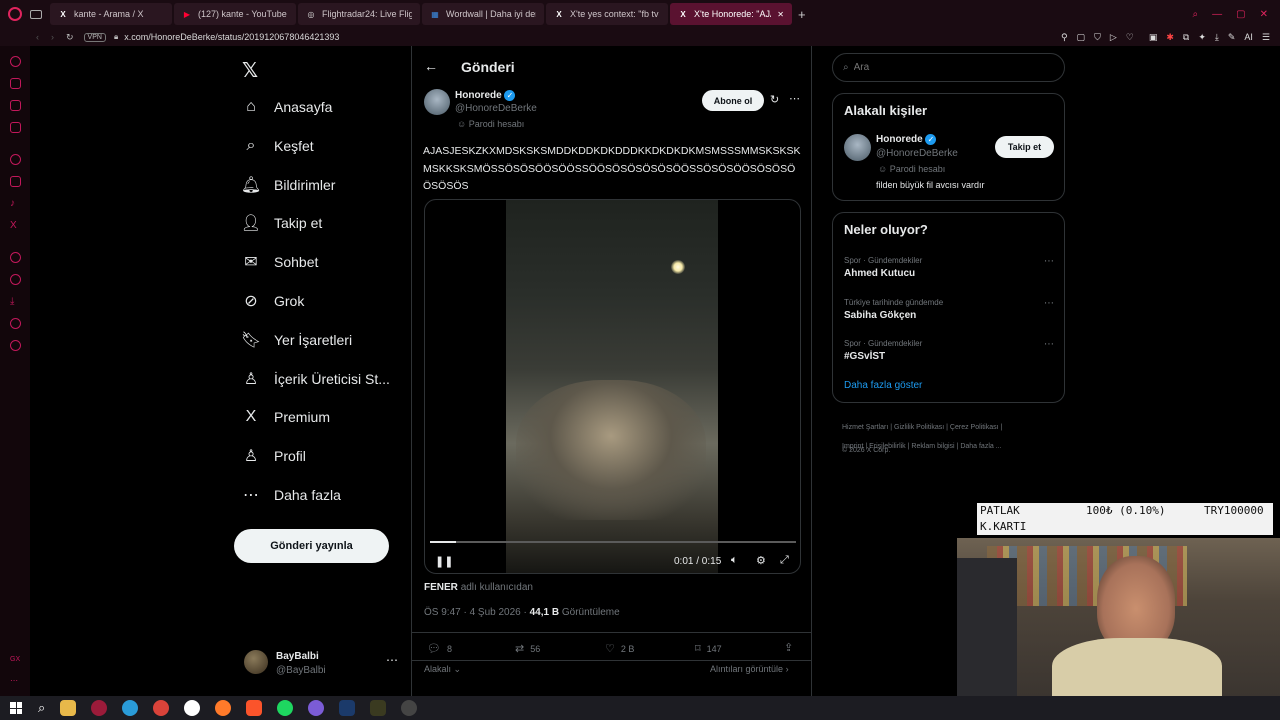  I want to click on opera-gx-icon, so click(99, 708).